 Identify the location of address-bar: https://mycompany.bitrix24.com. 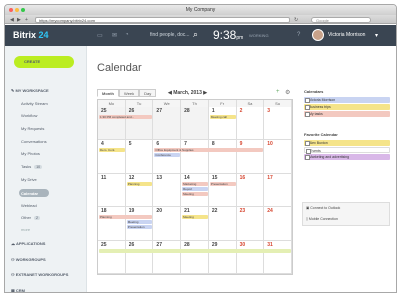
(162, 20).